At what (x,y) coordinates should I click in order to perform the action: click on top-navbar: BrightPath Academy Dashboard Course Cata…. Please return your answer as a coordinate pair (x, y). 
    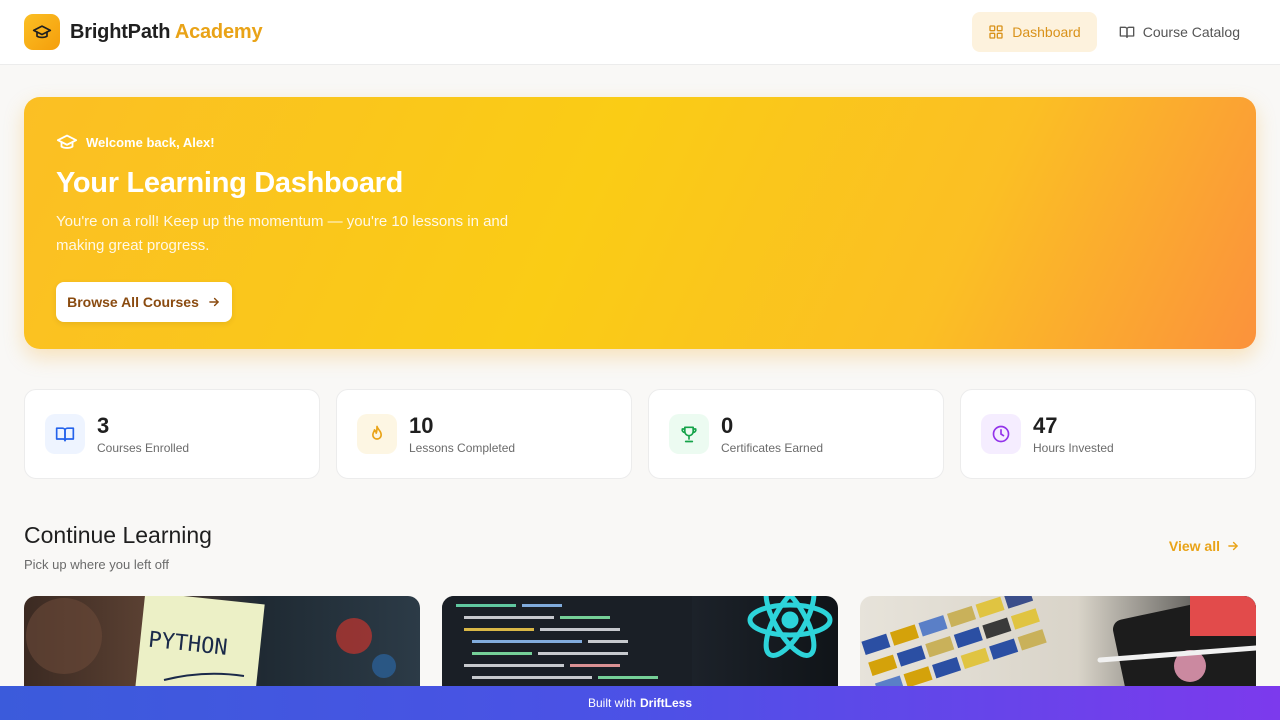
    Looking at the image, I should click on (640, 32).